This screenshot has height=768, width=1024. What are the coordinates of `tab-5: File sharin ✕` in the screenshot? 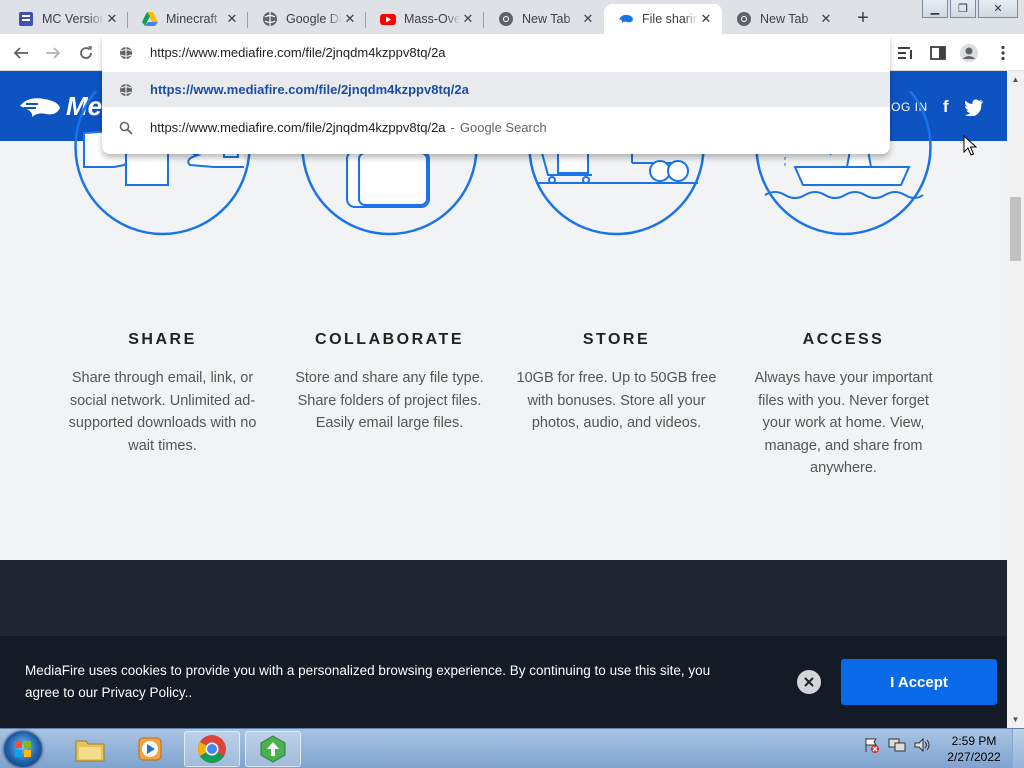 It's located at (663, 19).